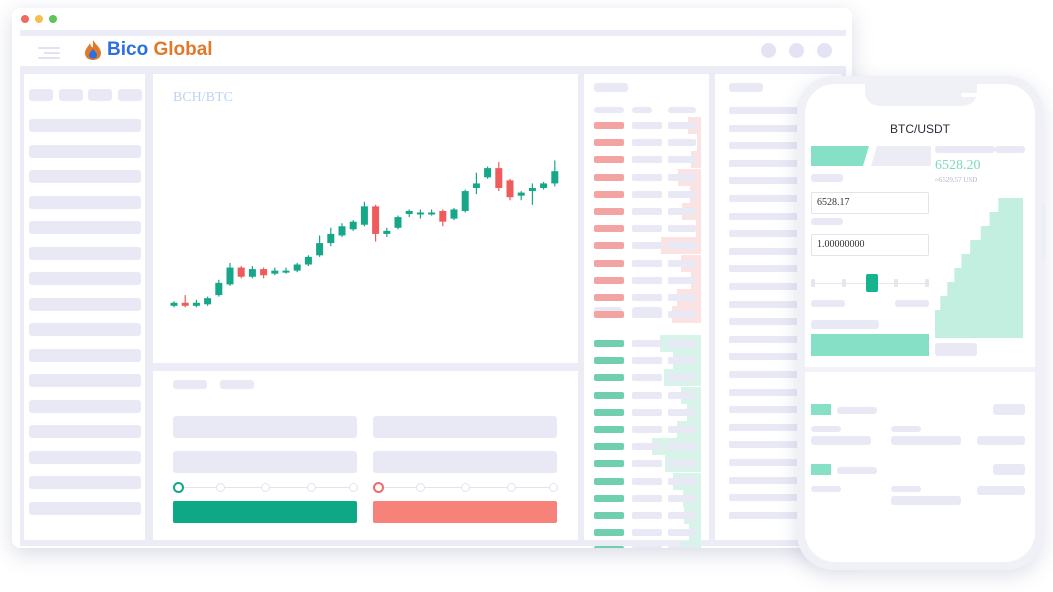  Describe the element at coordinates (53, 19) in the screenshot. I see `maximize-window-button` at that location.